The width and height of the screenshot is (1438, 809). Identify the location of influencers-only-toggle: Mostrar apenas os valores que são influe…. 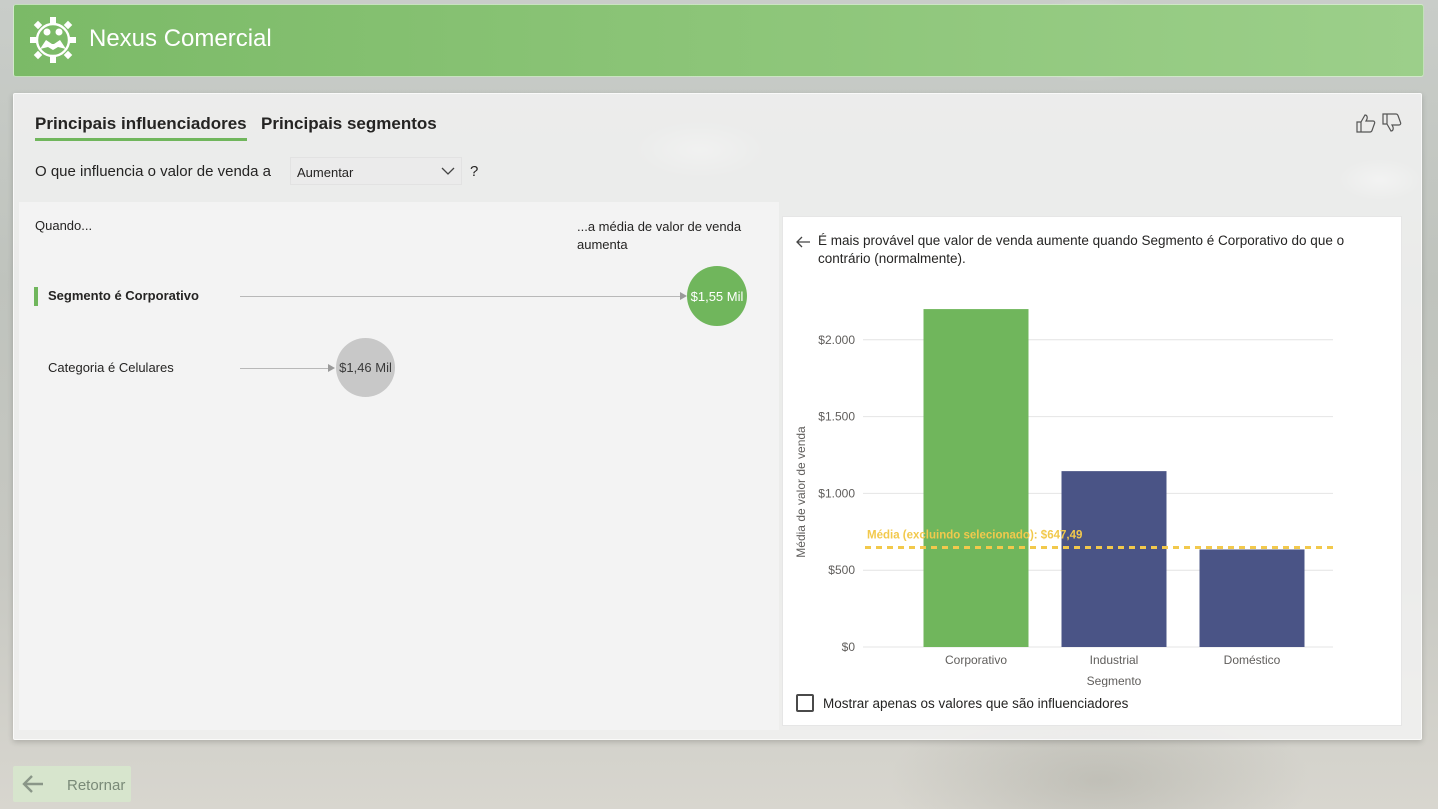
(962, 703).